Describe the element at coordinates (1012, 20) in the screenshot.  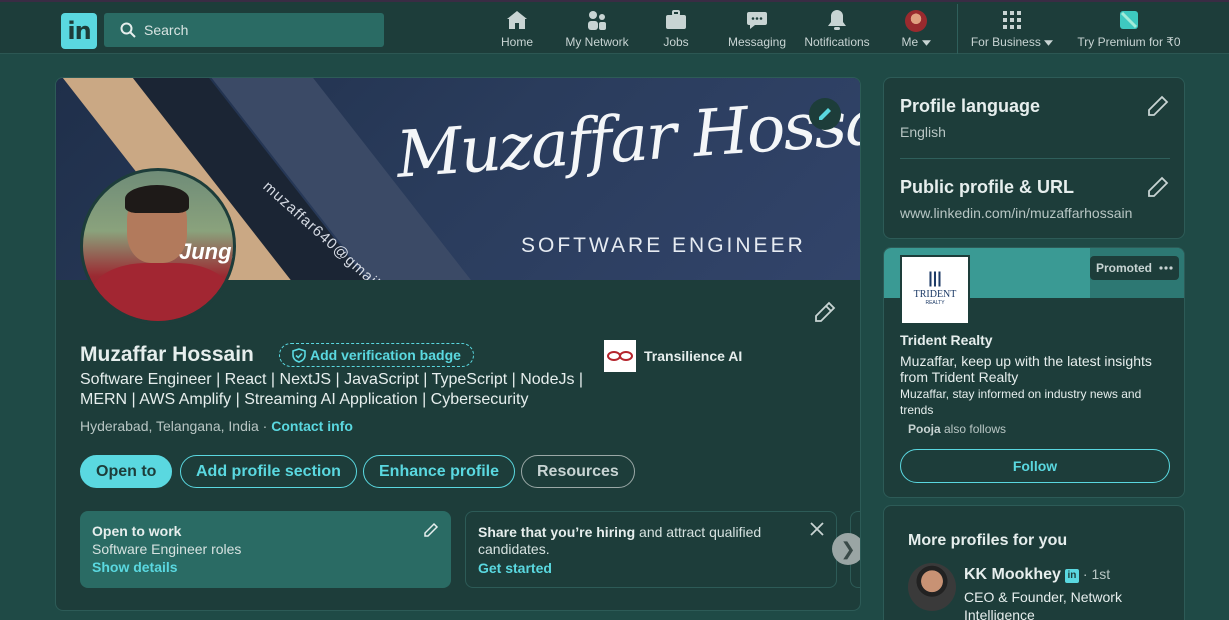
I see `grid-icon` at that location.